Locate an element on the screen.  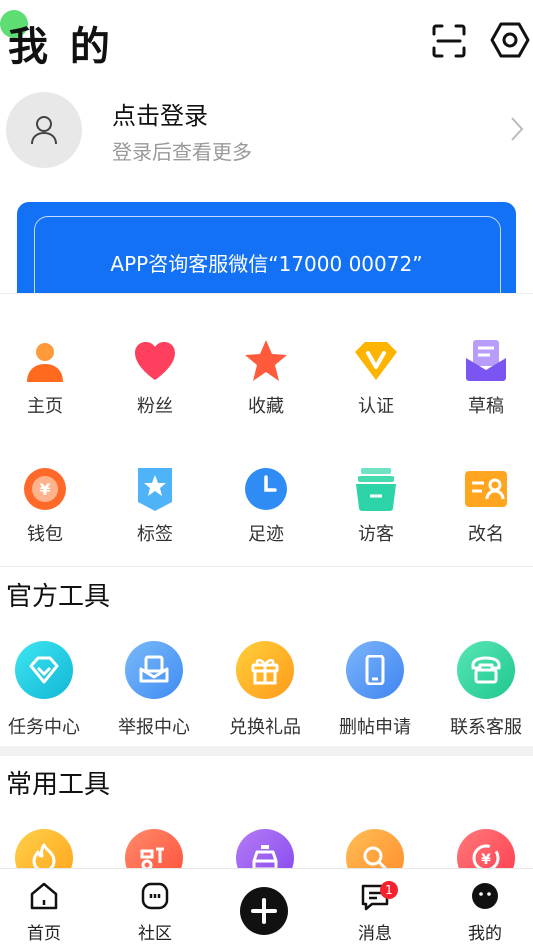
telephone-icon is located at coordinates (486, 670).